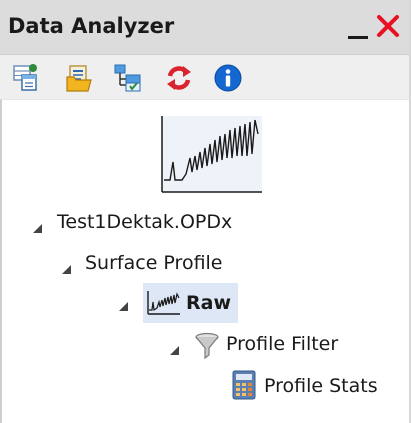 Image resolution: width=411 pixels, height=423 pixels. What do you see at coordinates (204, 27) in the screenshot?
I see `panel-titlebar: Data Analyzer` at bounding box center [204, 27].